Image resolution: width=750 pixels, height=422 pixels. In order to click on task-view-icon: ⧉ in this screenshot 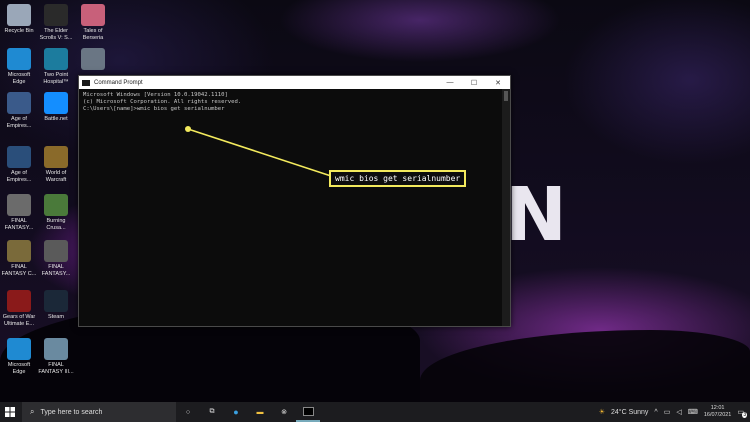, I will do `click(212, 412)`.